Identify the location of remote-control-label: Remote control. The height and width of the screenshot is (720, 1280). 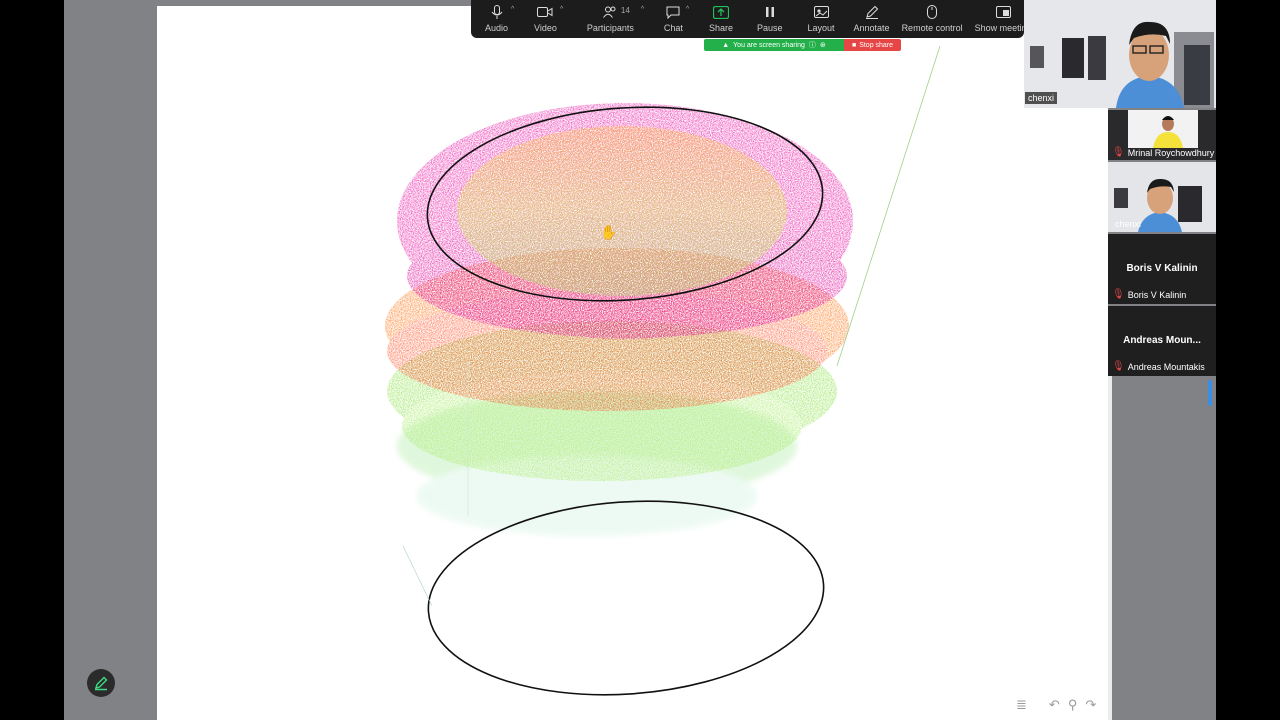
(932, 28).